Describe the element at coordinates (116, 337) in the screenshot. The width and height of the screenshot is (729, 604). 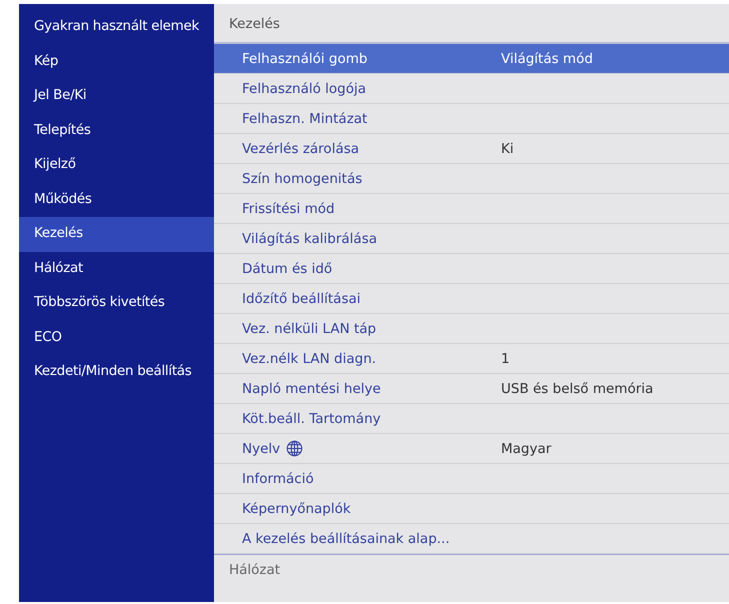
I see `sidebar-item: ECO` at that location.